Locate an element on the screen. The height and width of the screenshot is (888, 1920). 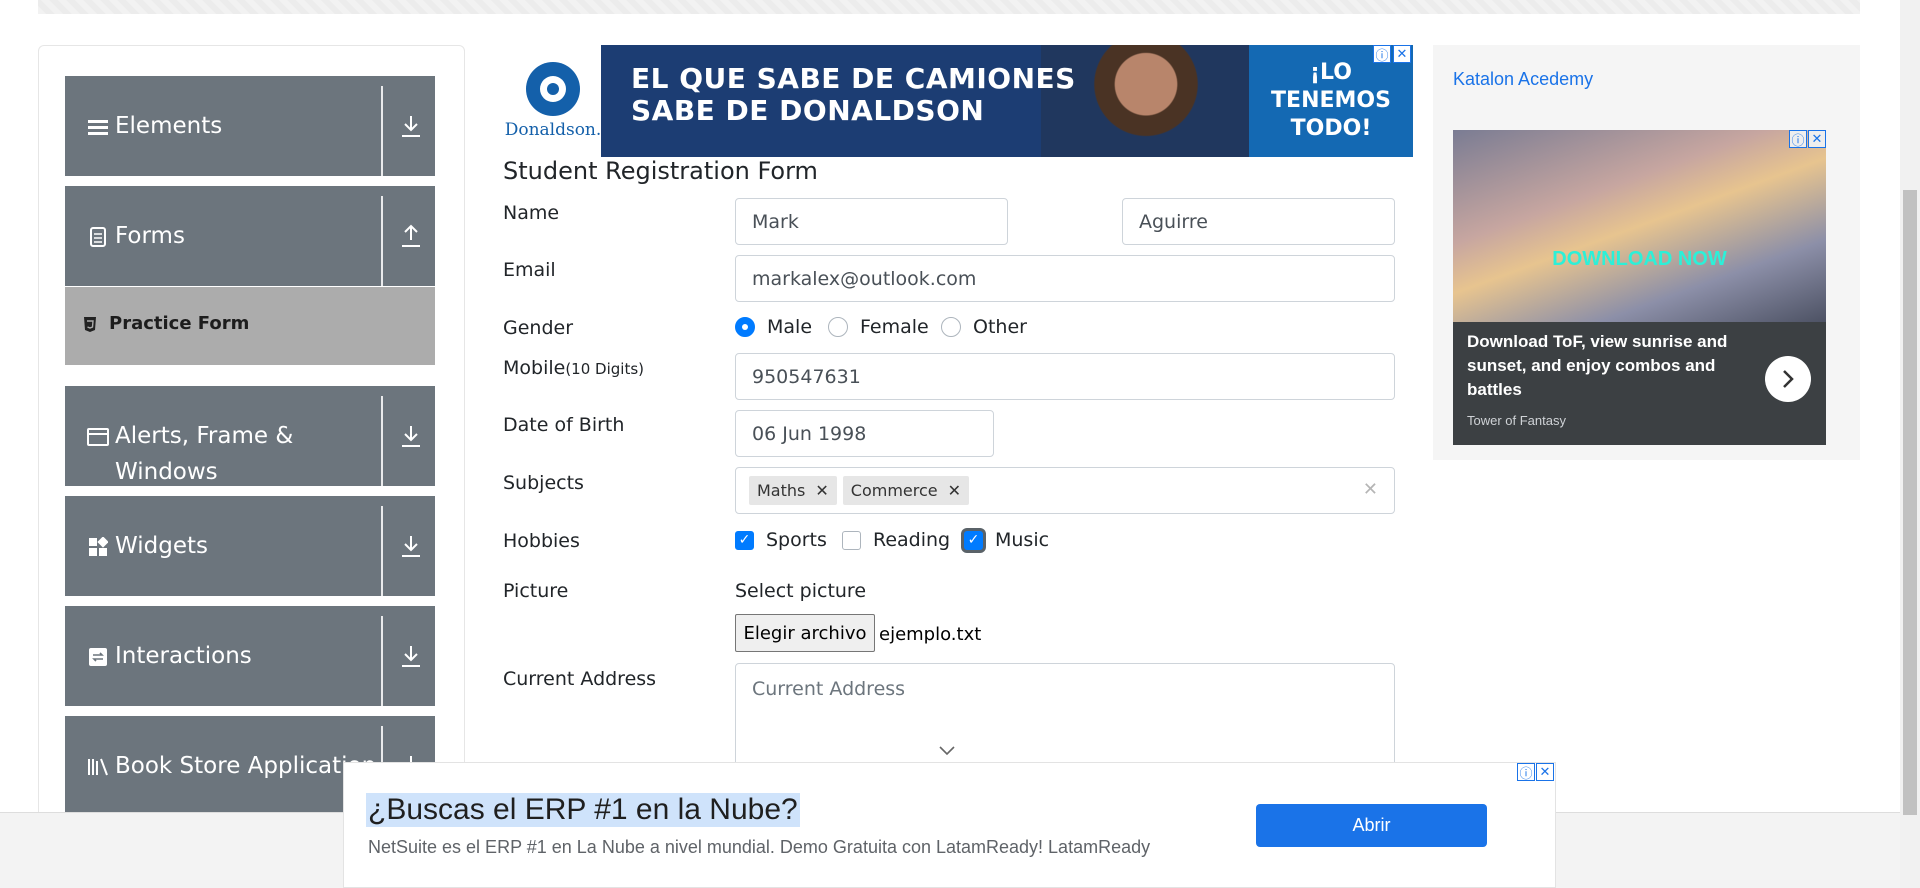
widgets-icon is located at coordinates (98, 547).